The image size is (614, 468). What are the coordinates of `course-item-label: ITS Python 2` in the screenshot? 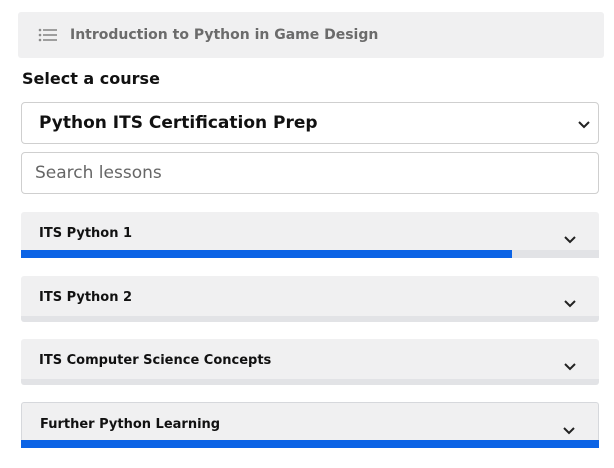 It's located at (86, 297).